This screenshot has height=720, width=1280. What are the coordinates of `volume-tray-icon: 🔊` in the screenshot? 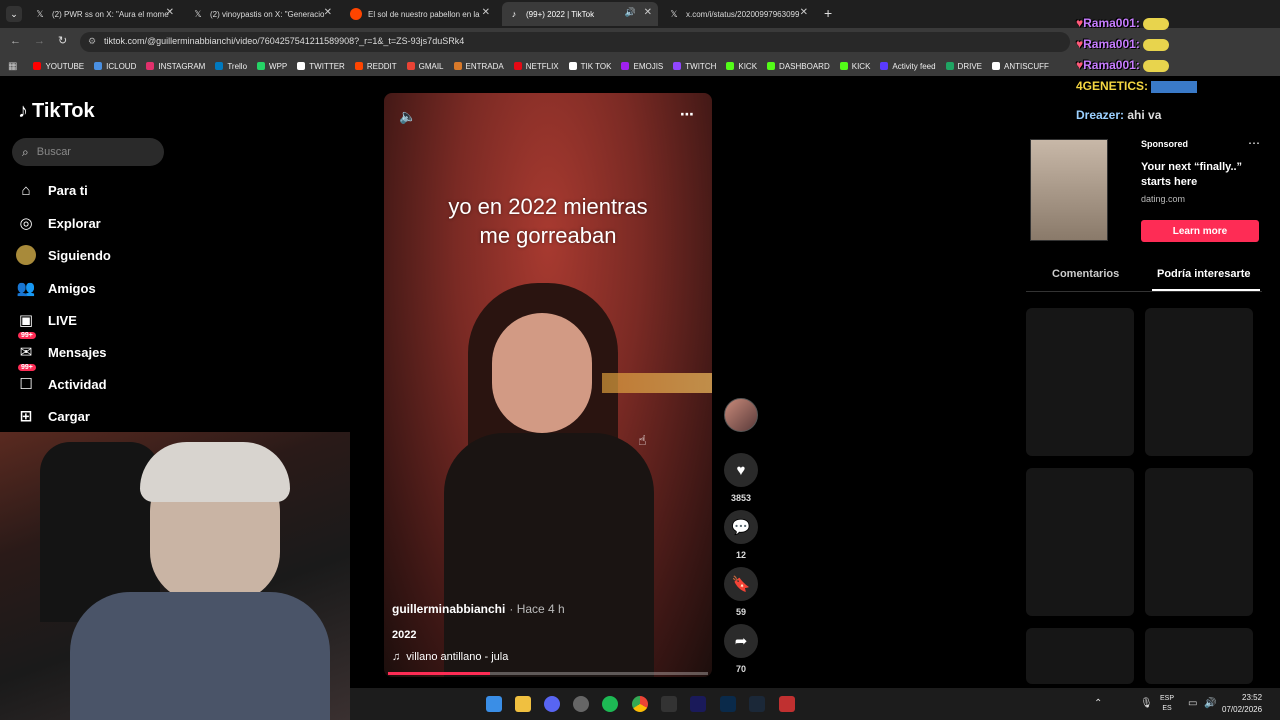 It's located at (1210, 703).